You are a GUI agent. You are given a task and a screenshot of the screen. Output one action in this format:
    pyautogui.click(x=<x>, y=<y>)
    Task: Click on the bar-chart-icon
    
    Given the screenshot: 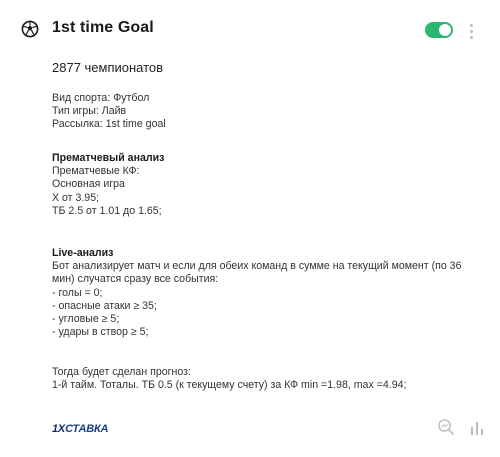 What is the action you would take?
    pyautogui.click(x=477, y=428)
    